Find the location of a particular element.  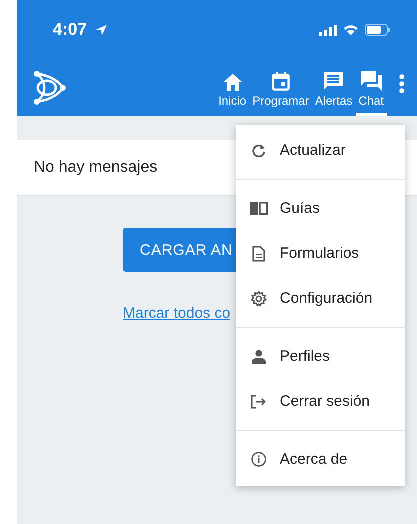

chat-icon is located at coordinates (371, 81).